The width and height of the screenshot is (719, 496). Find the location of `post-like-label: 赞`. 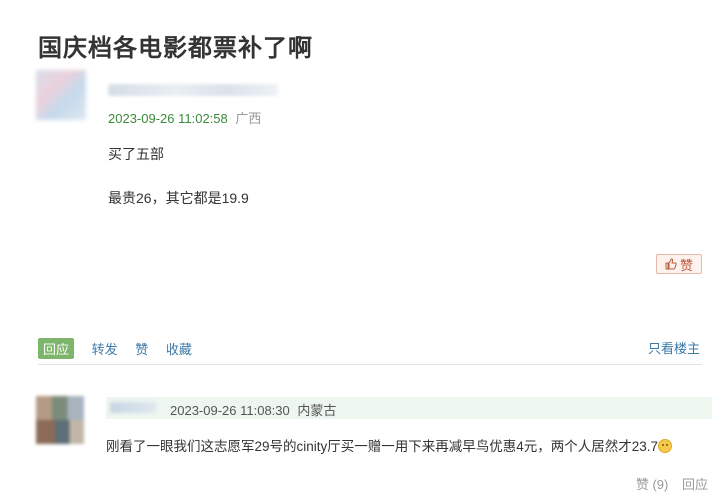

post-like-label: 赞 is located at coordinates (686, 265).